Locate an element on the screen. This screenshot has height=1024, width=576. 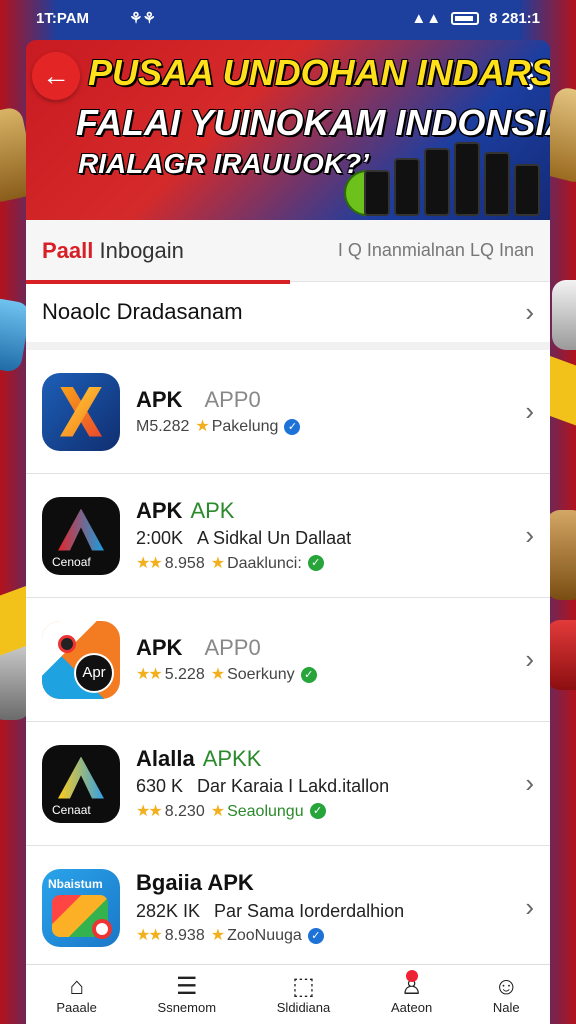
nav-label: Aateon is located at coordinates (411, 1007).